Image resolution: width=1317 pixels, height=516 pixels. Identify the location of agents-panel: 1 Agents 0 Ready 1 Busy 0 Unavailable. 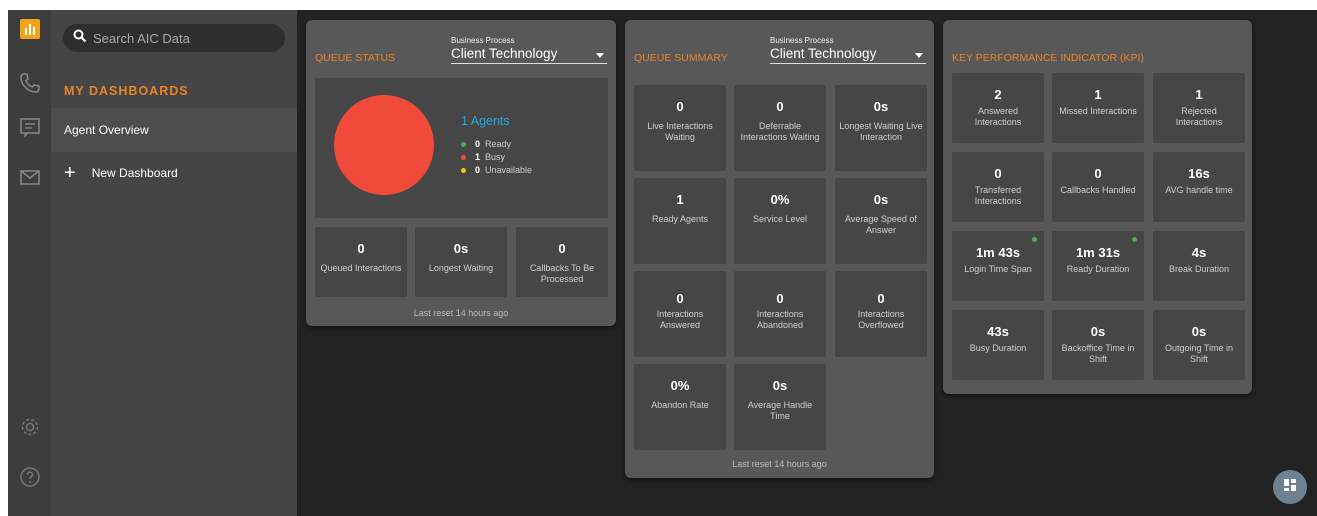
(461, 148).